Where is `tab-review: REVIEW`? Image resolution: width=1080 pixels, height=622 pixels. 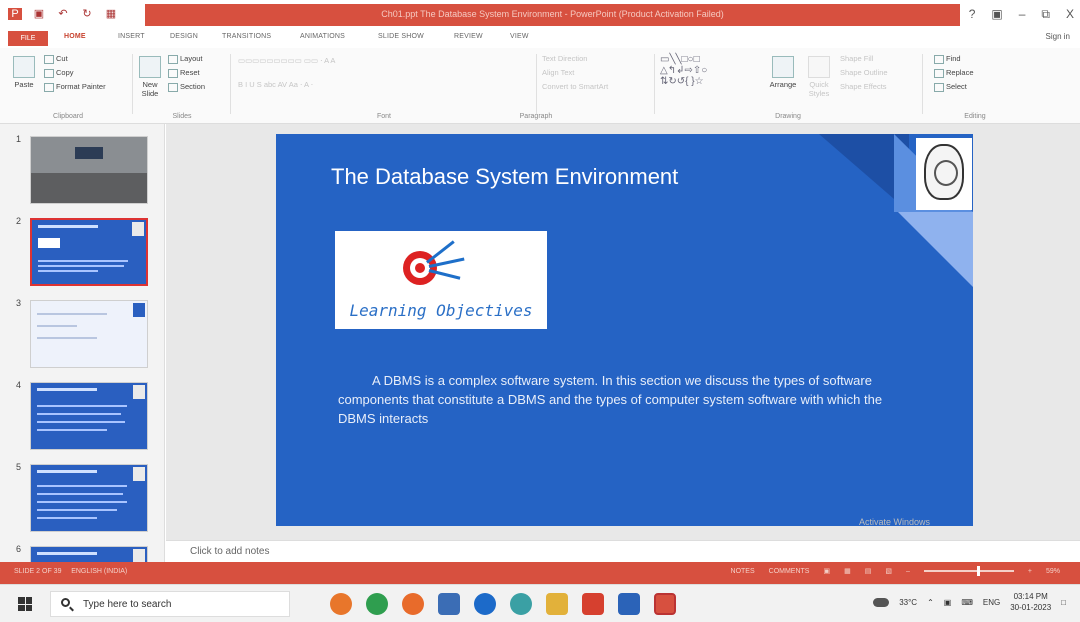 tab-review: REVIEW is located at coordinates (468, 36).